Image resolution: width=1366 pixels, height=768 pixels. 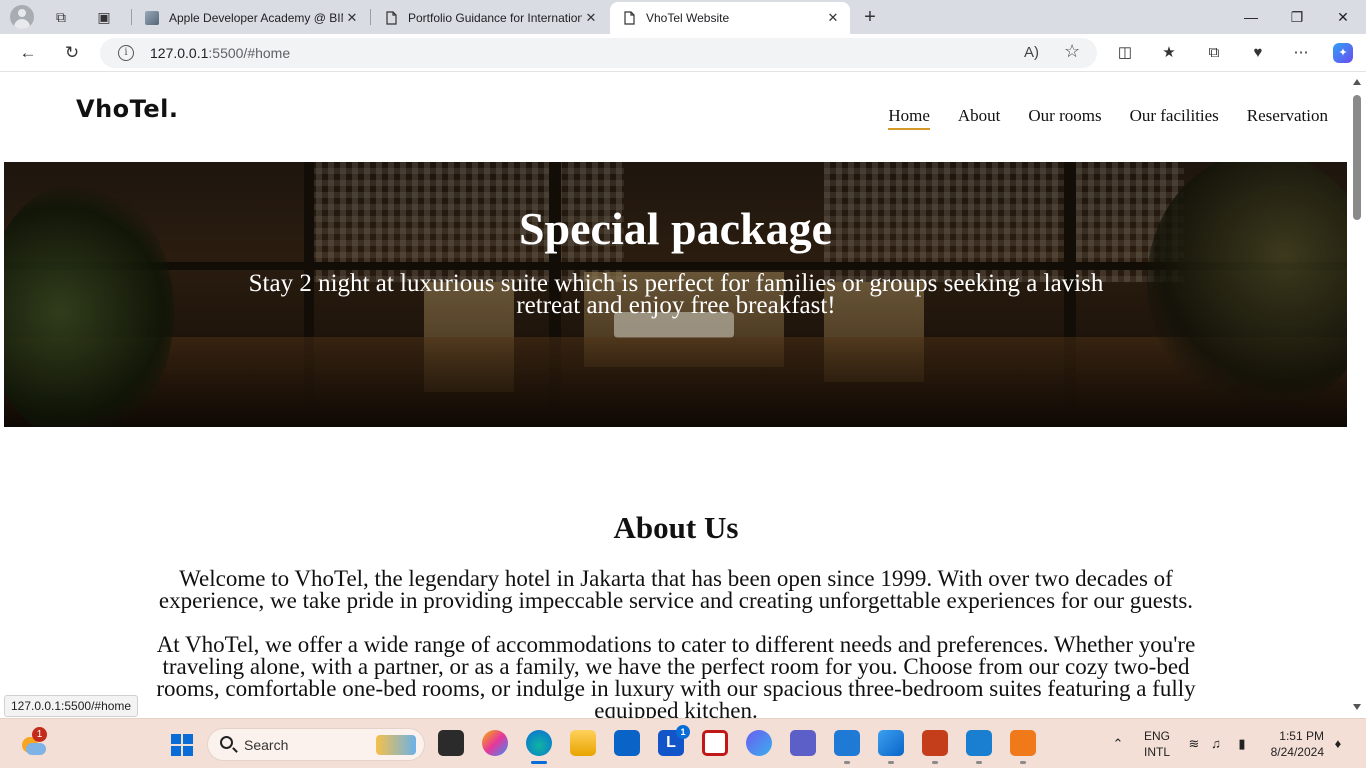 I want to click on hero-title: Special package, so click(x=675, y=228).